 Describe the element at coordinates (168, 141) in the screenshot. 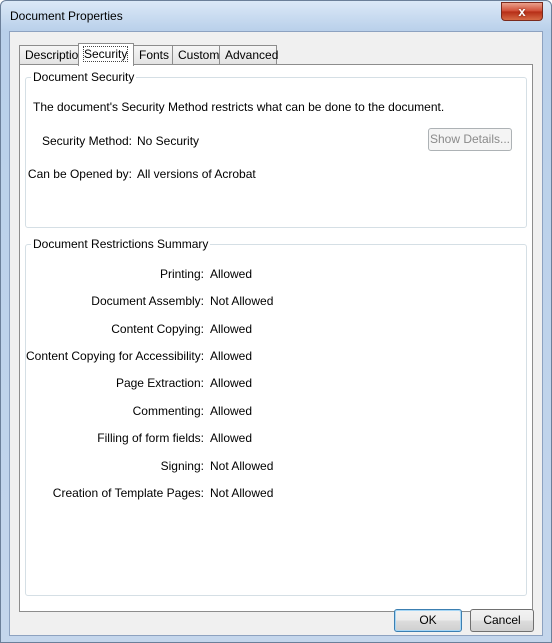

I see `security-method-value: No Security` at that location.